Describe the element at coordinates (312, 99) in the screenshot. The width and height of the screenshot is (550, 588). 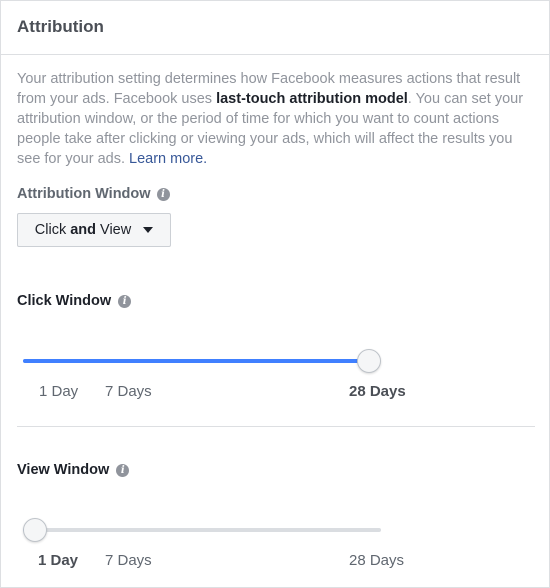
I see `description-bold-text: last-touch attribution model` at that location.